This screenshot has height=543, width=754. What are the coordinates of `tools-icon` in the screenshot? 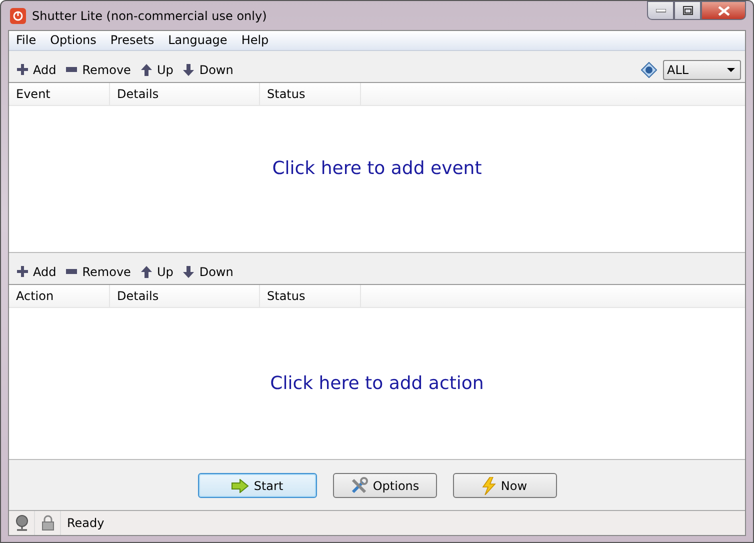 It's located at (359, 485).